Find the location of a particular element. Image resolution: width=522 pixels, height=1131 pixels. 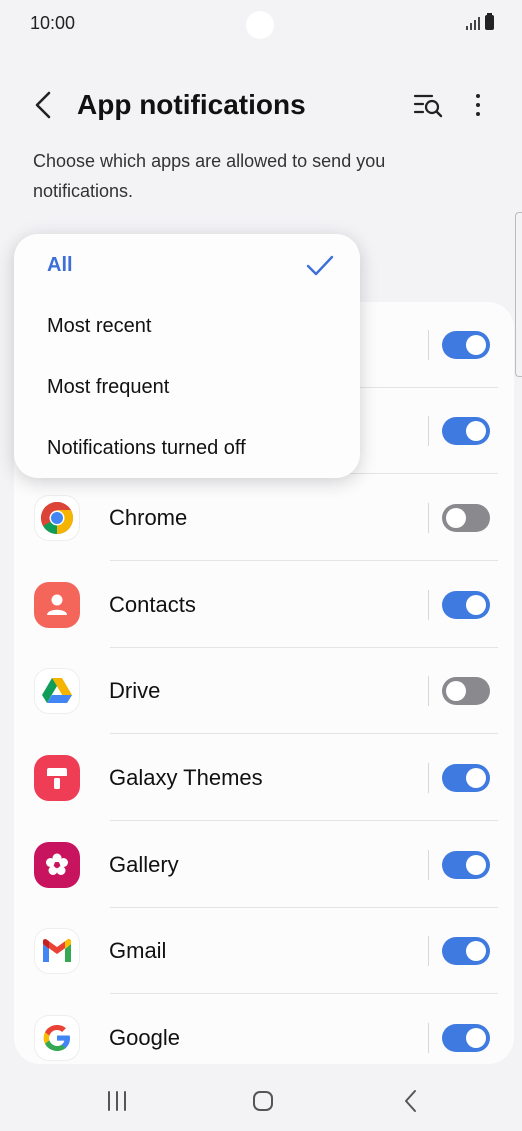

back-button is located at coordinates (43, 105).